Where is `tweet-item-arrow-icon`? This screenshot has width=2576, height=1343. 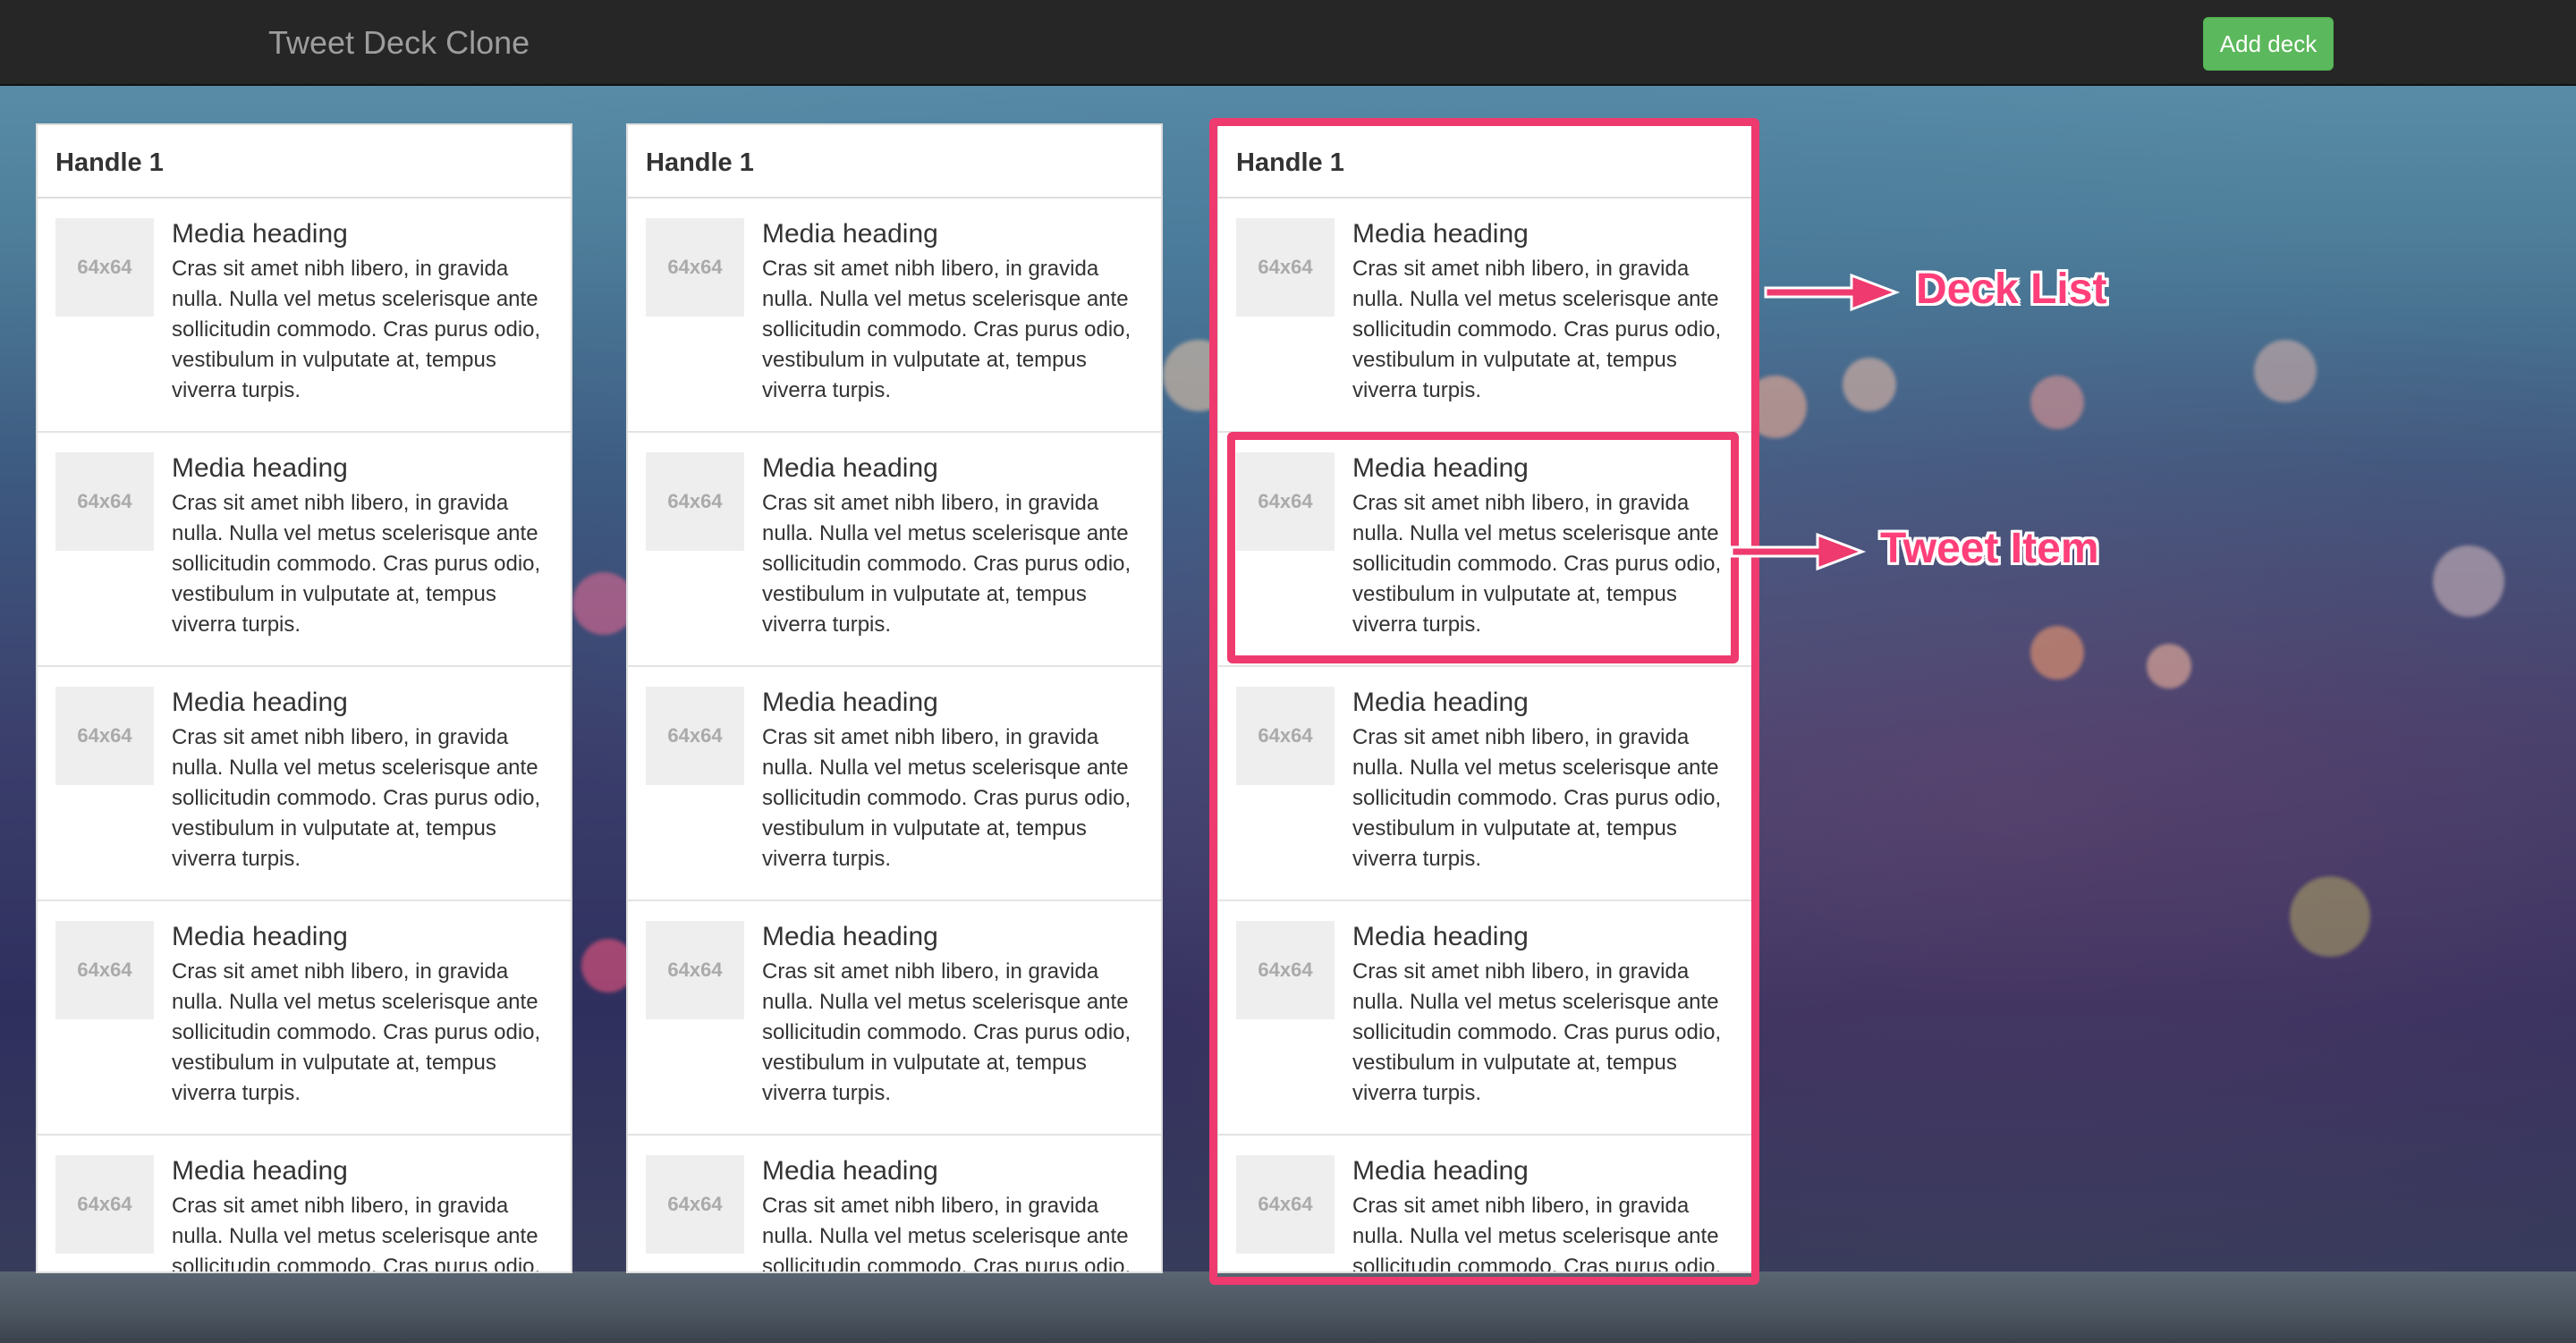
tweet-item-arrow-icon is located at coordinates (1798, 551).